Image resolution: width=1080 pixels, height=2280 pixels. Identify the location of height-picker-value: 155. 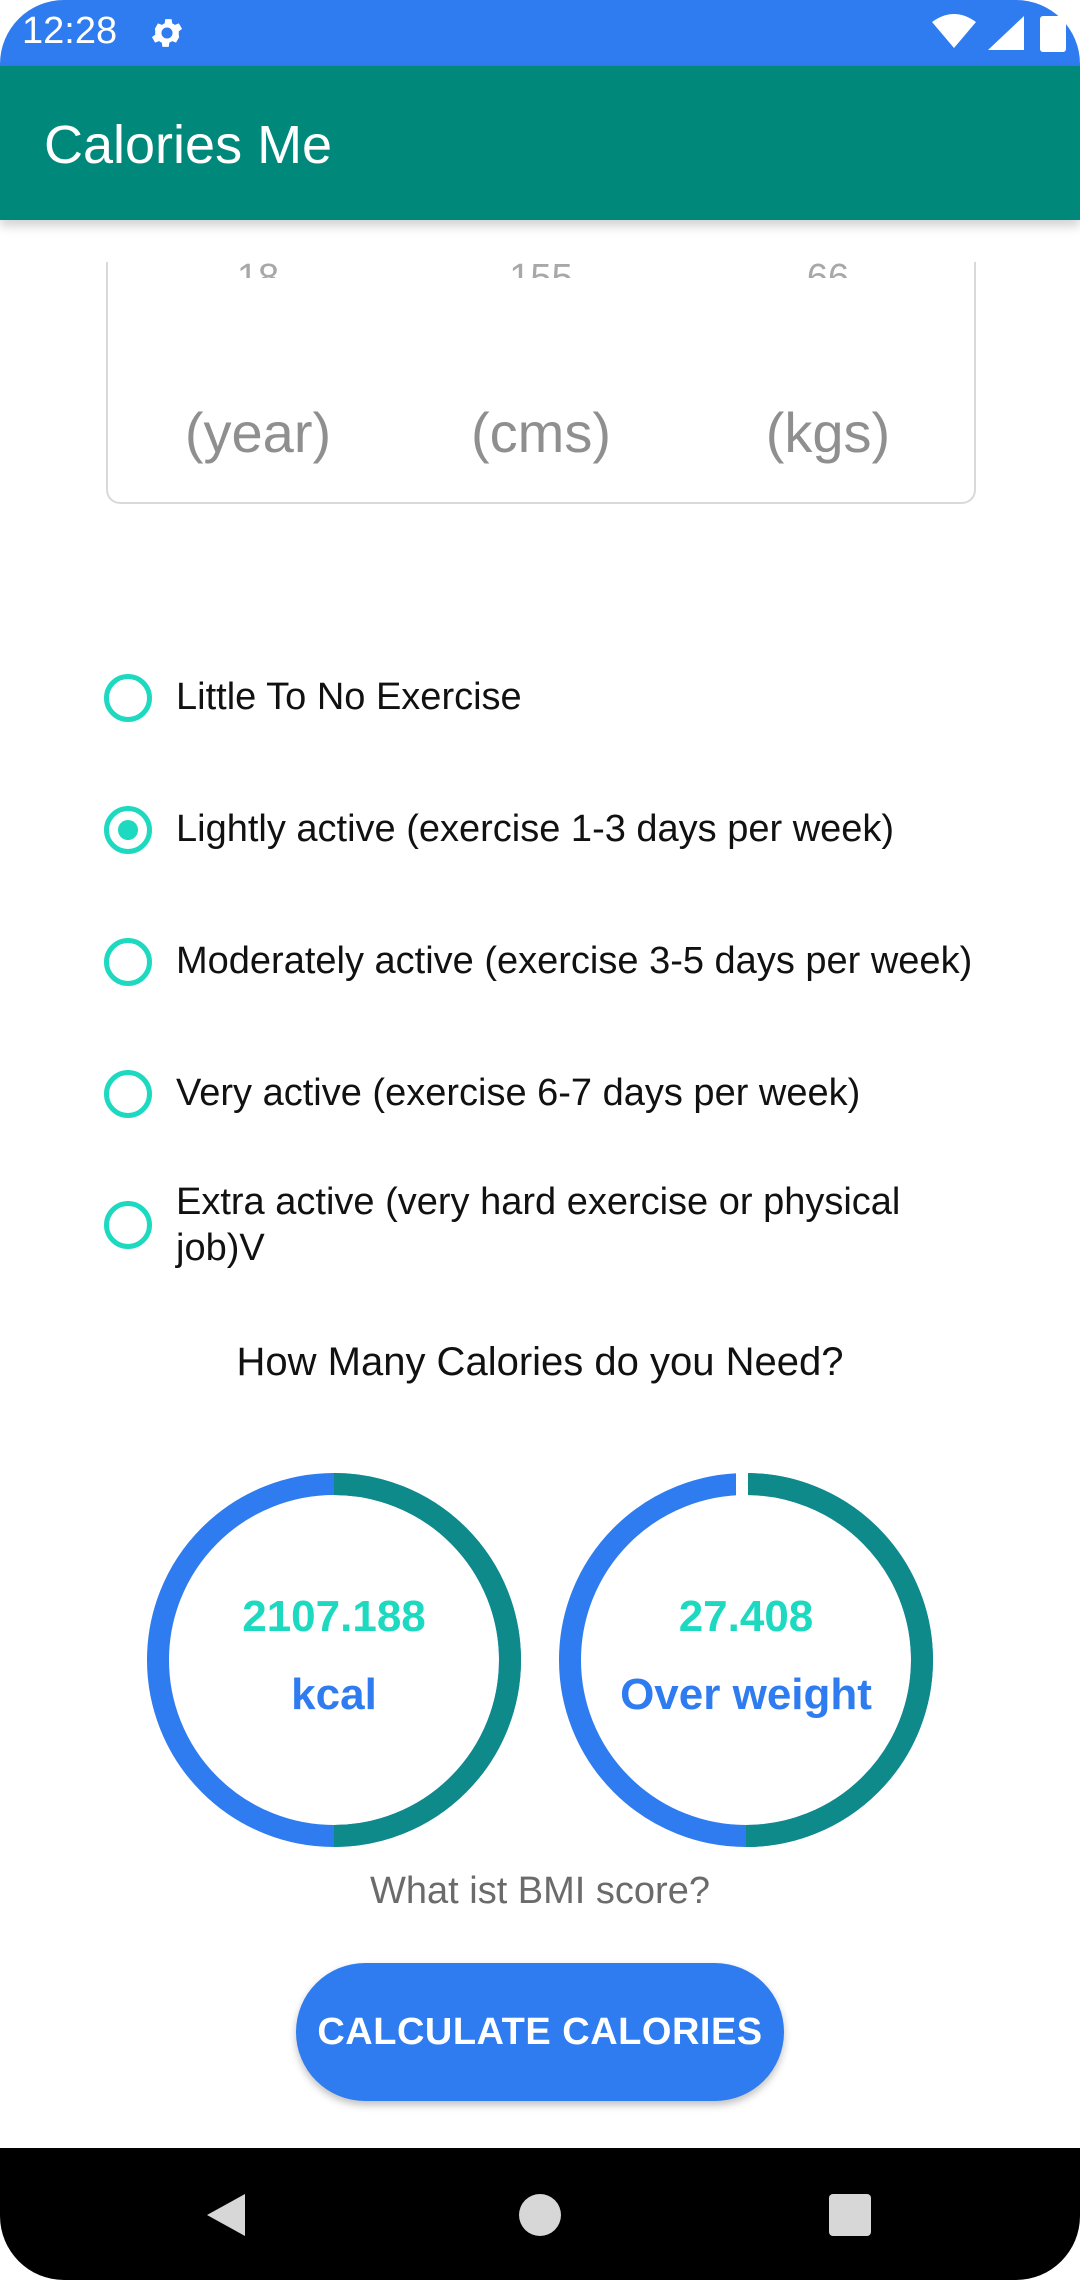
(541, 263).